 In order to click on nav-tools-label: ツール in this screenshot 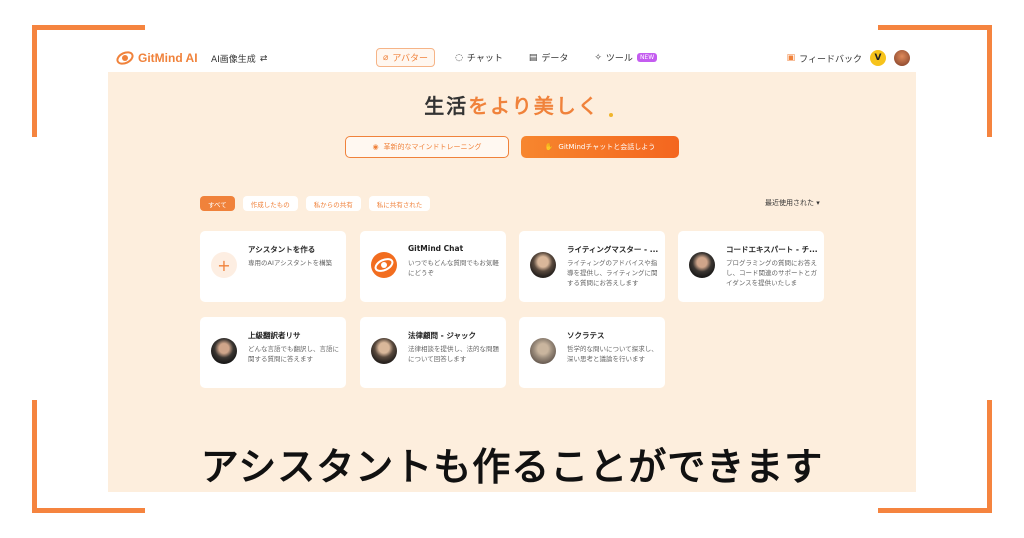, I will do `click(619, 59)`.